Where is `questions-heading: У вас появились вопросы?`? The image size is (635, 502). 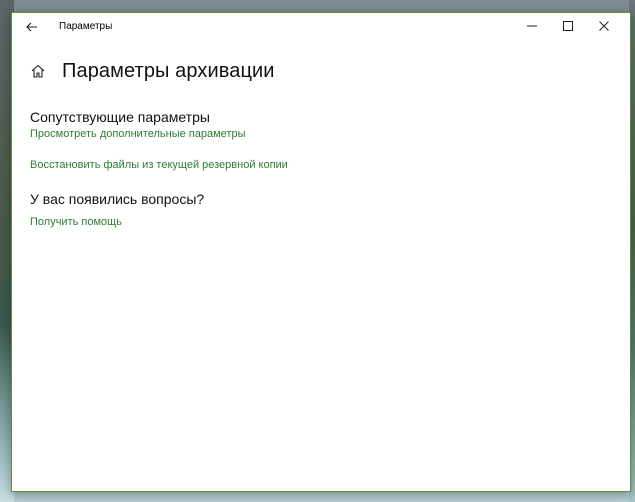
questions-heading: У вас появились вопросы? is located at coordinates (117, 199).